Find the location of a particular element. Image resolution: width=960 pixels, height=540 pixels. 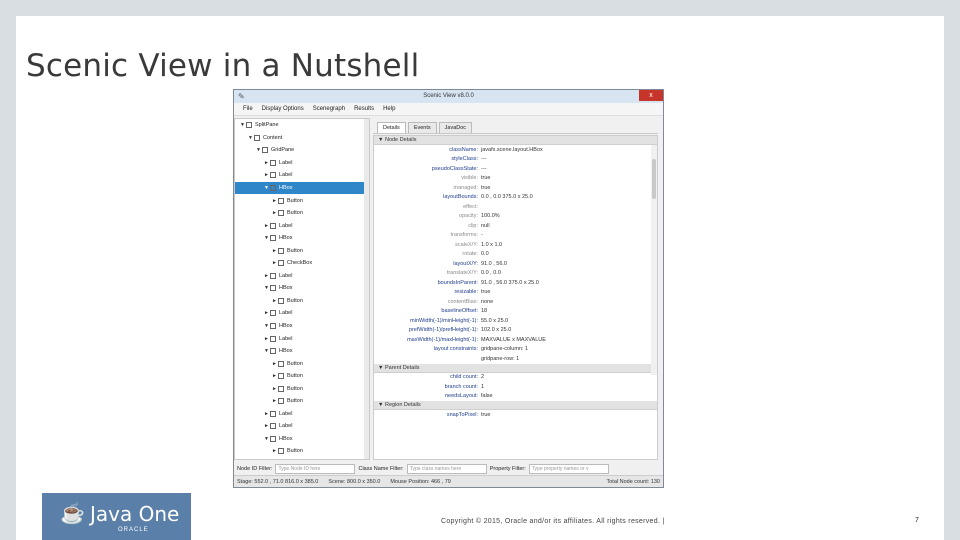

tree-node: ▼ GridPane is located at coordinates (302, 150).